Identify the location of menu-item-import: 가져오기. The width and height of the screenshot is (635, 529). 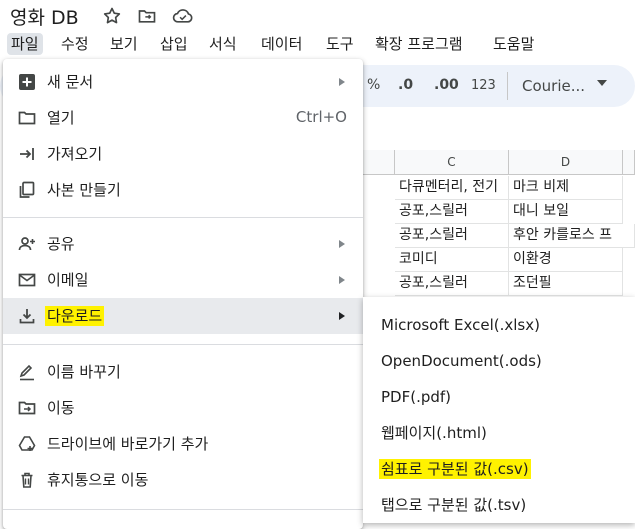
(183, 154).